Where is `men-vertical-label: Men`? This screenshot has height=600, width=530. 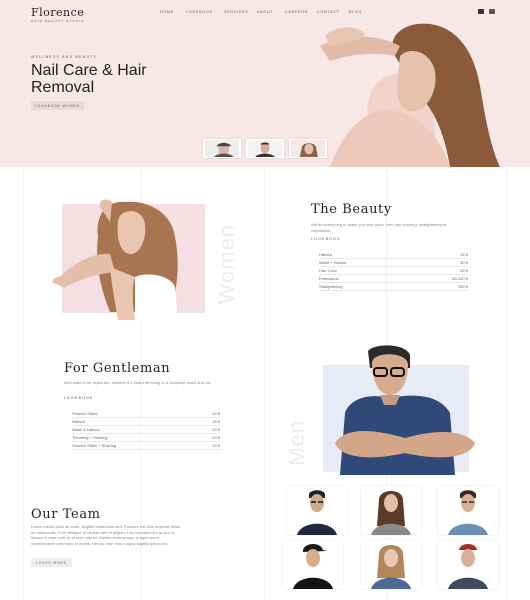
men-vertical-label: Men is located at coordinates (296, 443).